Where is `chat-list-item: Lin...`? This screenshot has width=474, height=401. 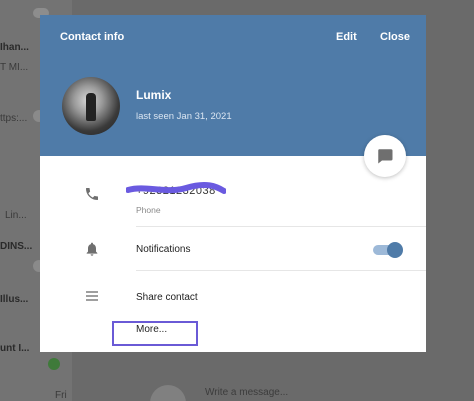
chat-list-item: Lin... is located at coordinates (16, 215).